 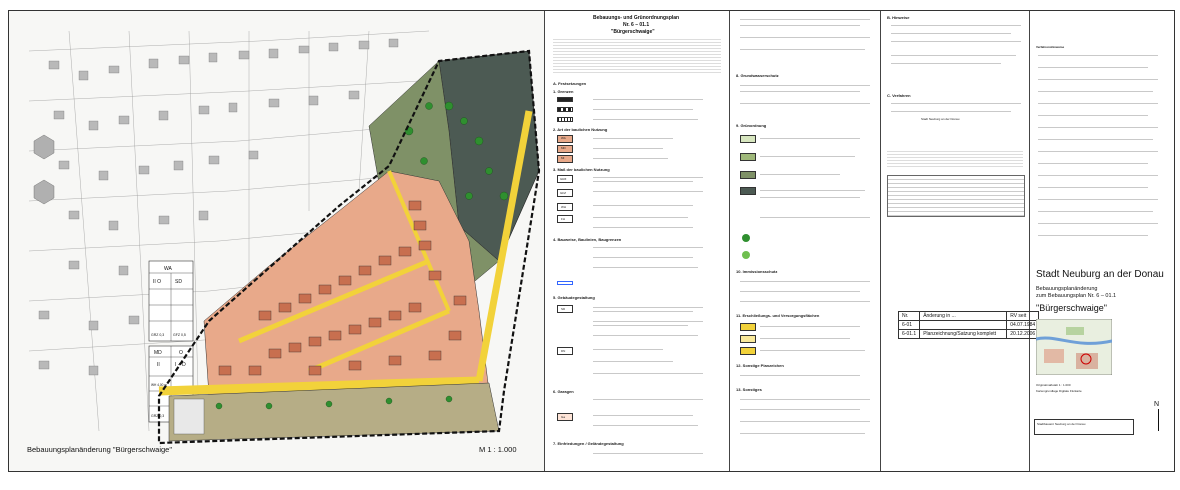 I want to click on legend-boundary-3-swatch, so click(x=565, y=119).